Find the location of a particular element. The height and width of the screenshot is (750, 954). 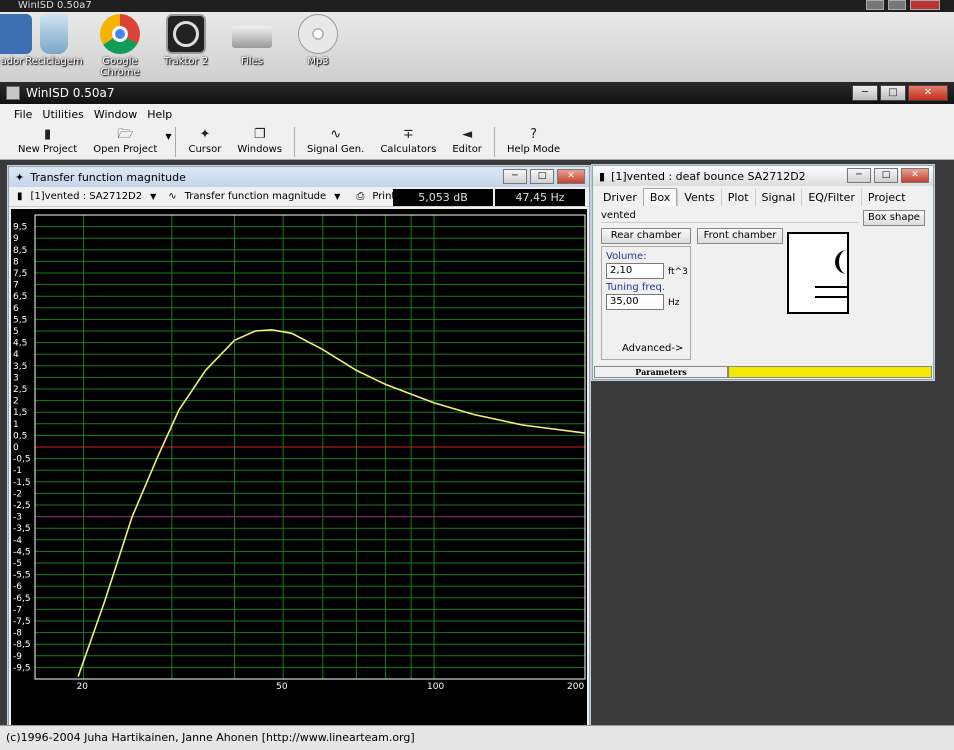

maximize-button: □ is located at coordinates (893, 93).